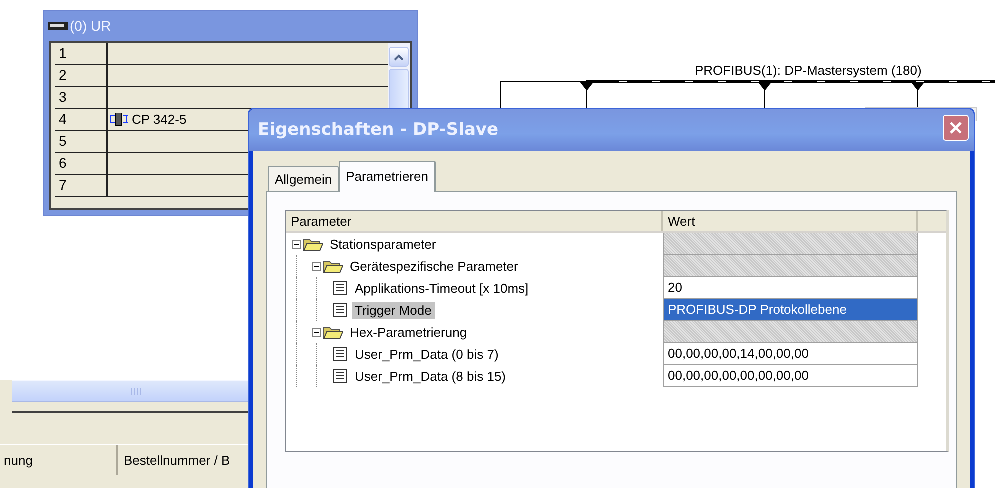  What do you see at coordinates (81, 163) in the screenshot?
I see `slot-number: 6` at bounding box center [81, 163].